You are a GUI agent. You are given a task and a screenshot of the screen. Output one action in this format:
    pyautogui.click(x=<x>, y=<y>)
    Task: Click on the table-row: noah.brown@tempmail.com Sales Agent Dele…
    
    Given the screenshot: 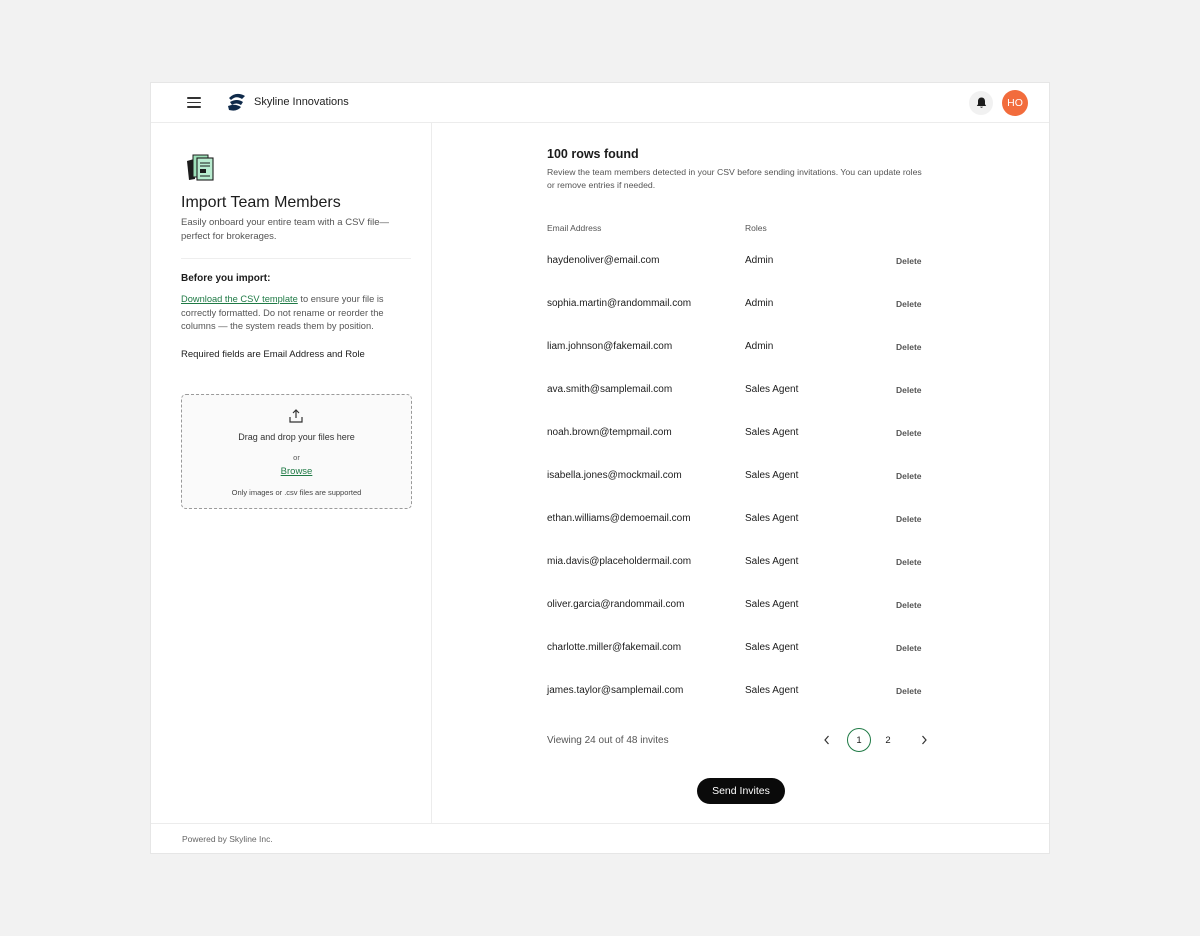 What is the action you would take?
    pyautogui.click(x=737, y=437)
    